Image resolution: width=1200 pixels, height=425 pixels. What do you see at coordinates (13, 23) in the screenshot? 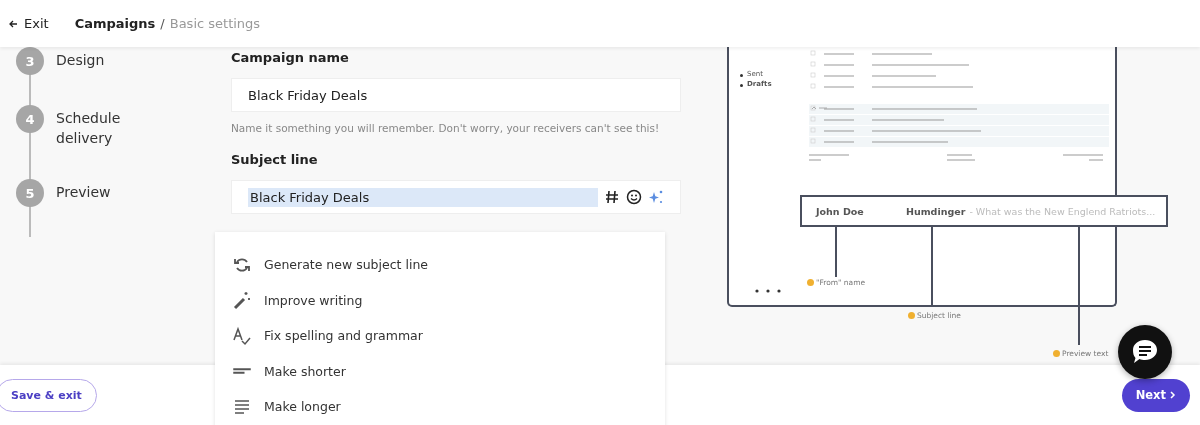
I see `back-arrow-icon` at bounding box center [13, 23].